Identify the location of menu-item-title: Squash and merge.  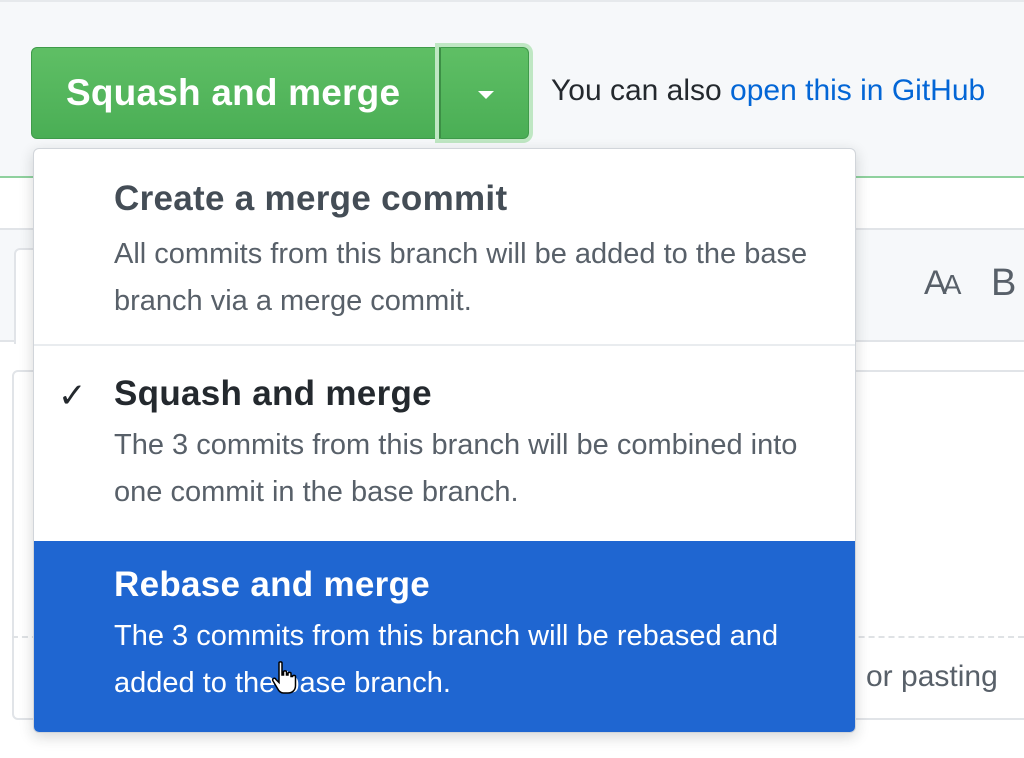
(273, 393).